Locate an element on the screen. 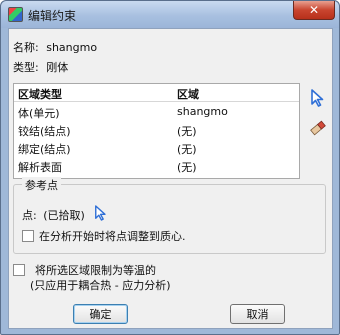 The width and height of the screenshot is (340, 335). reference-point-title: 参考点 is located at coordinates (41, 185).